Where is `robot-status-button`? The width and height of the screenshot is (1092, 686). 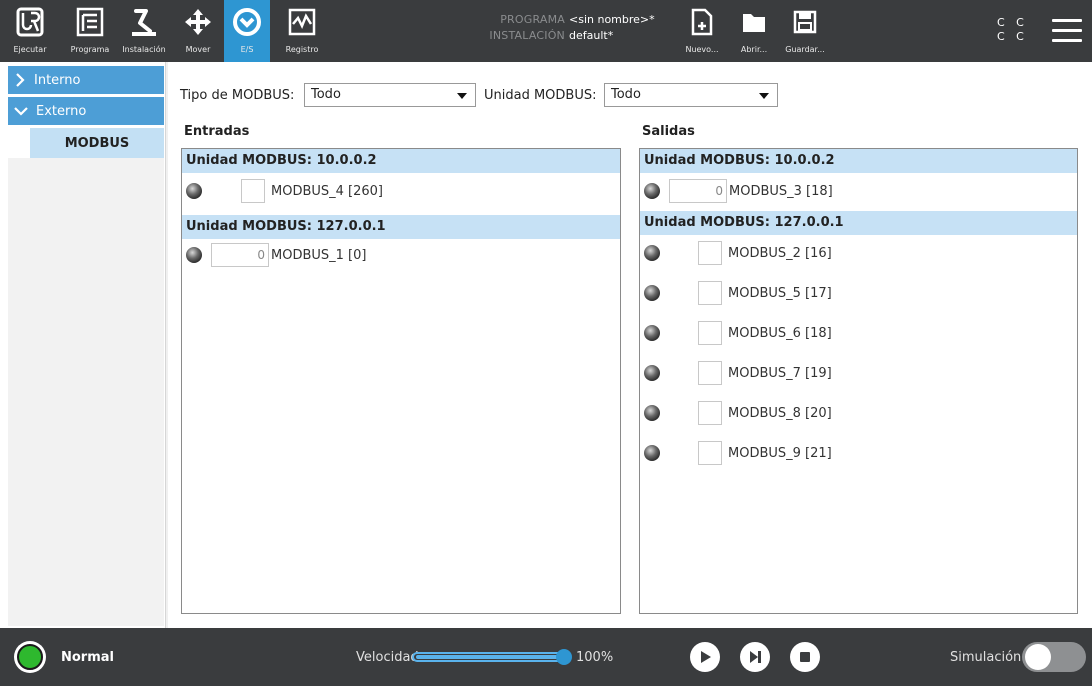 robot-status-button is located at coordinates (30, 657).